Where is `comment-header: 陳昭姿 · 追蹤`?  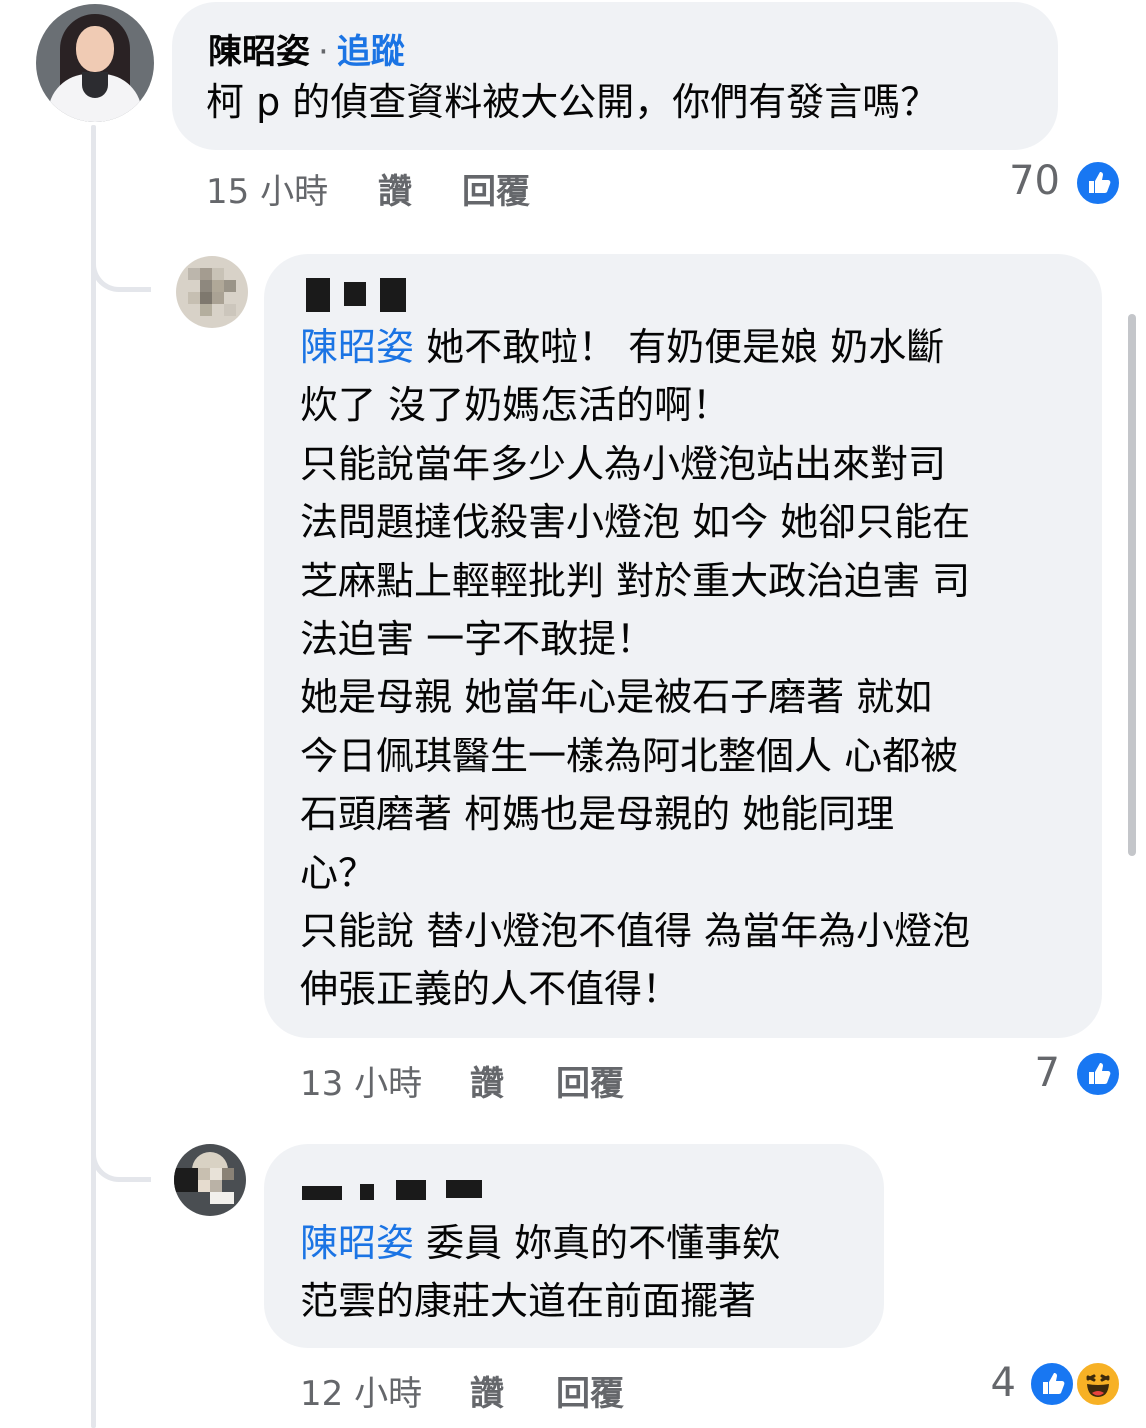 comment-header: 陳昭姿 · 追蹤 is located at coordinates (306, 48).